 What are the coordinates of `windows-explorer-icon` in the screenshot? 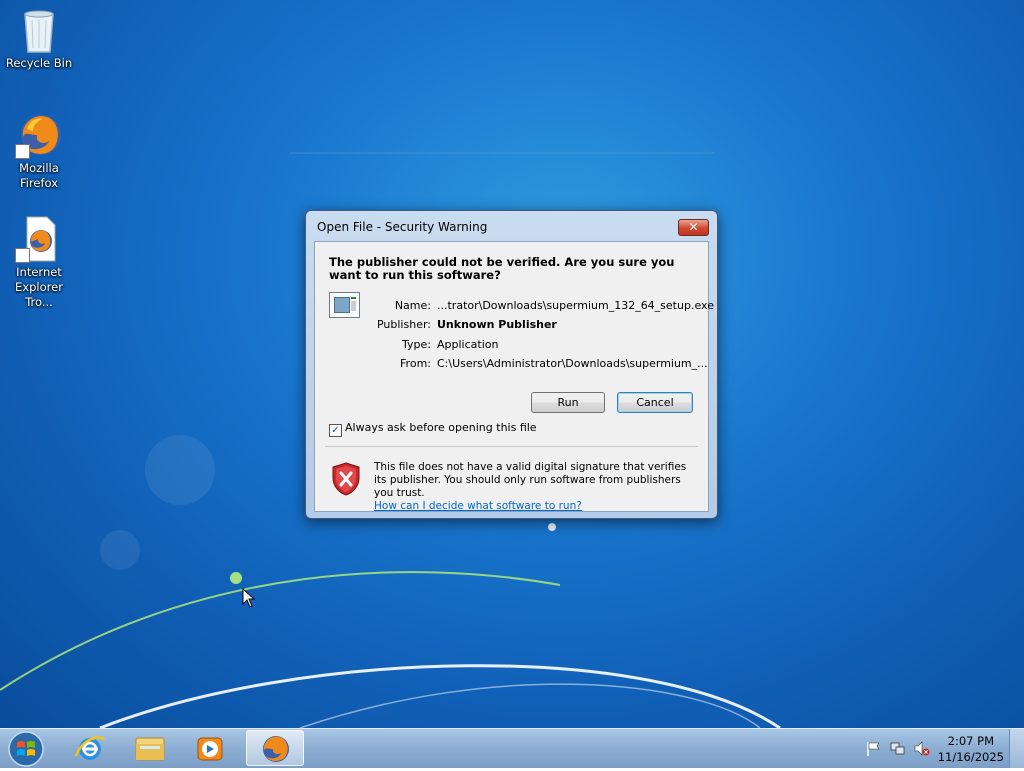 It's located at (150, 749).